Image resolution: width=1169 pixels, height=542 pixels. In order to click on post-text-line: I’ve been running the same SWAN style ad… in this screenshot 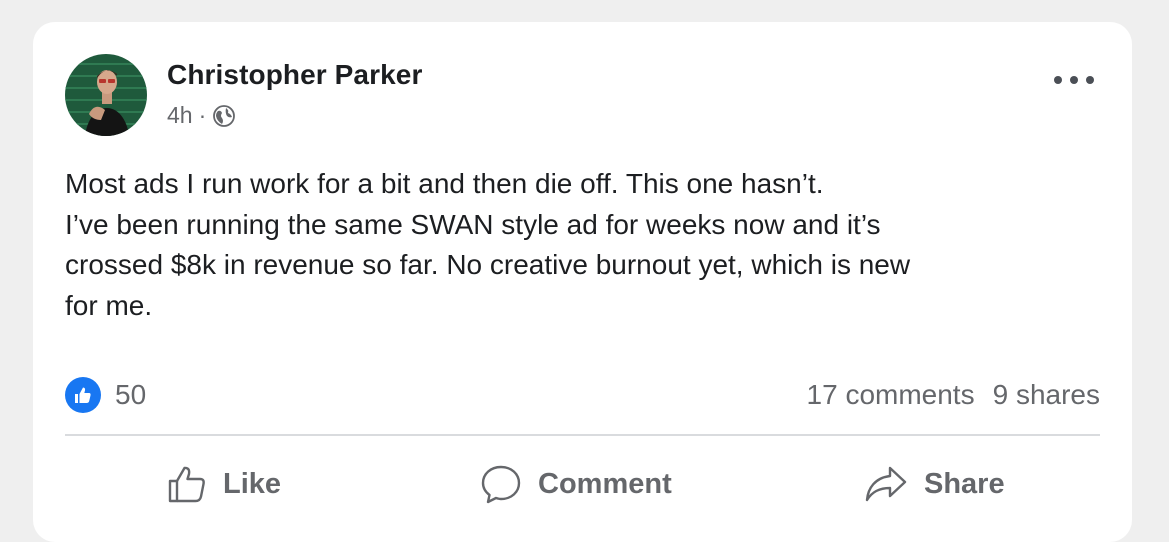, I will do `click(473, 224)`.